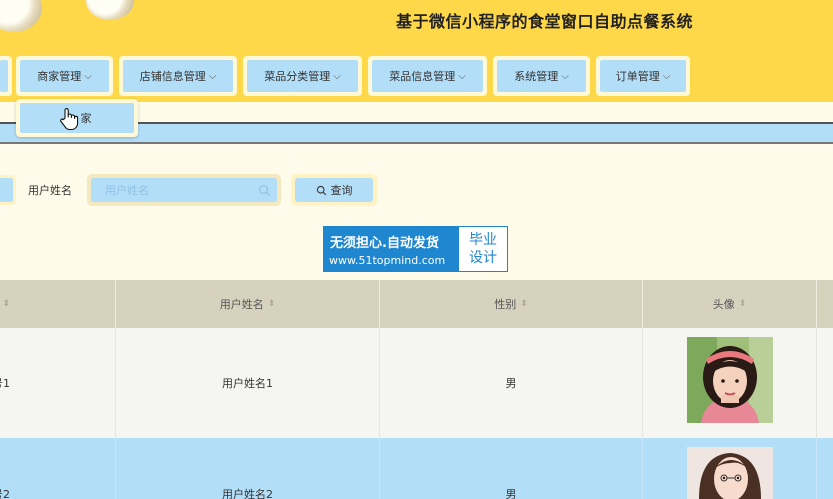 Image resolution: width=833 pixels, height=499 pixels. I want to click on hand-cursor-icon, so click(69, 119).